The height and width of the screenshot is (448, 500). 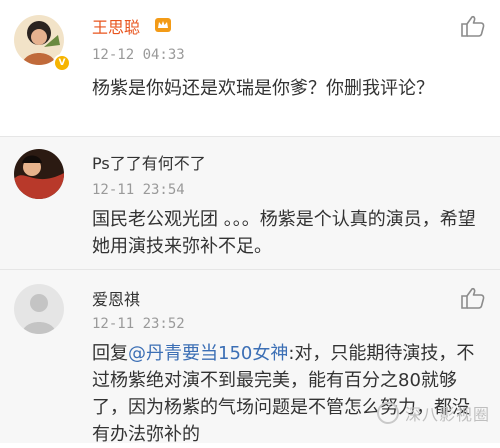 I want to click on watermark-logo-icon, so click(x=387, y=413).